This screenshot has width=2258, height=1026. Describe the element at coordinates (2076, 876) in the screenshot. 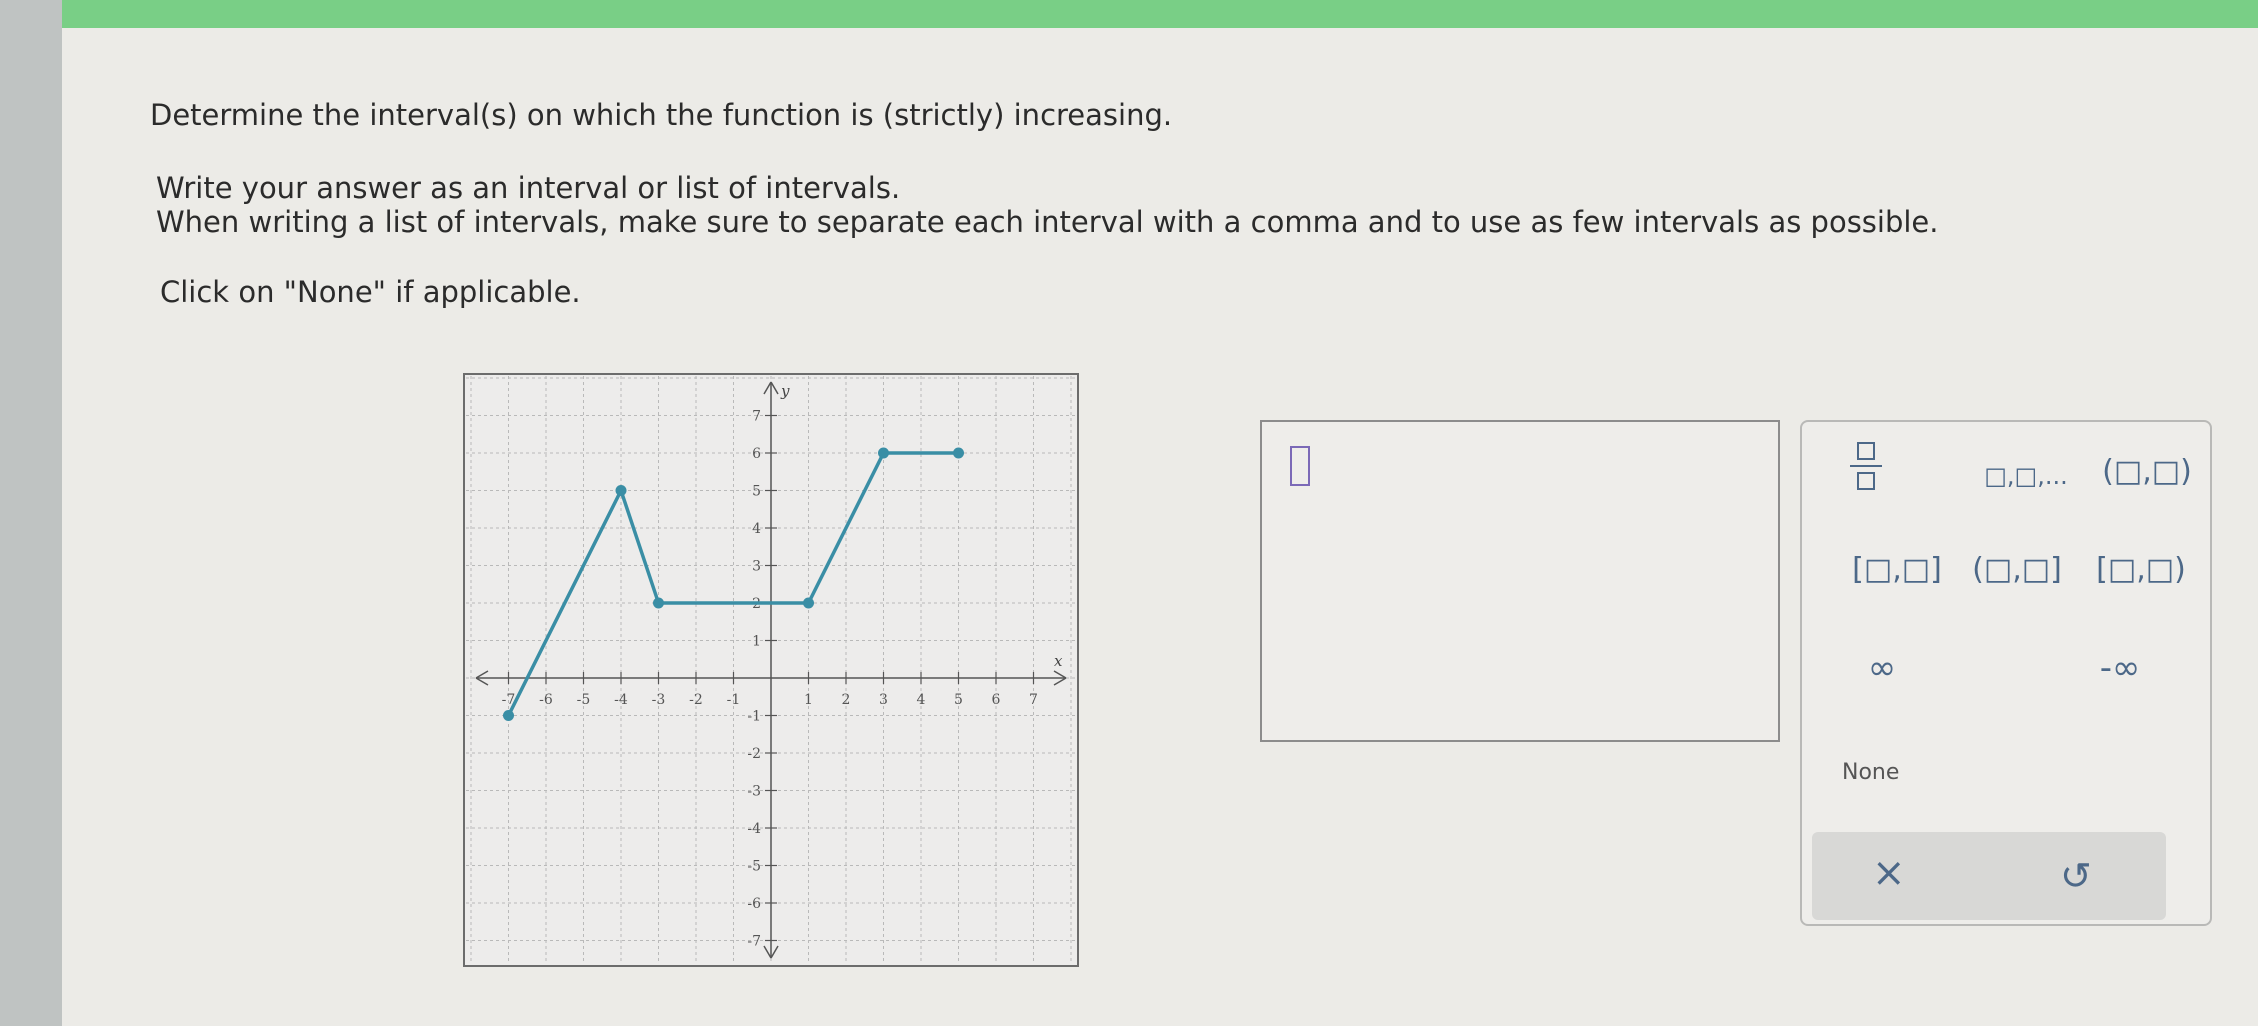

I see `undo-icon: ↺` at that location.